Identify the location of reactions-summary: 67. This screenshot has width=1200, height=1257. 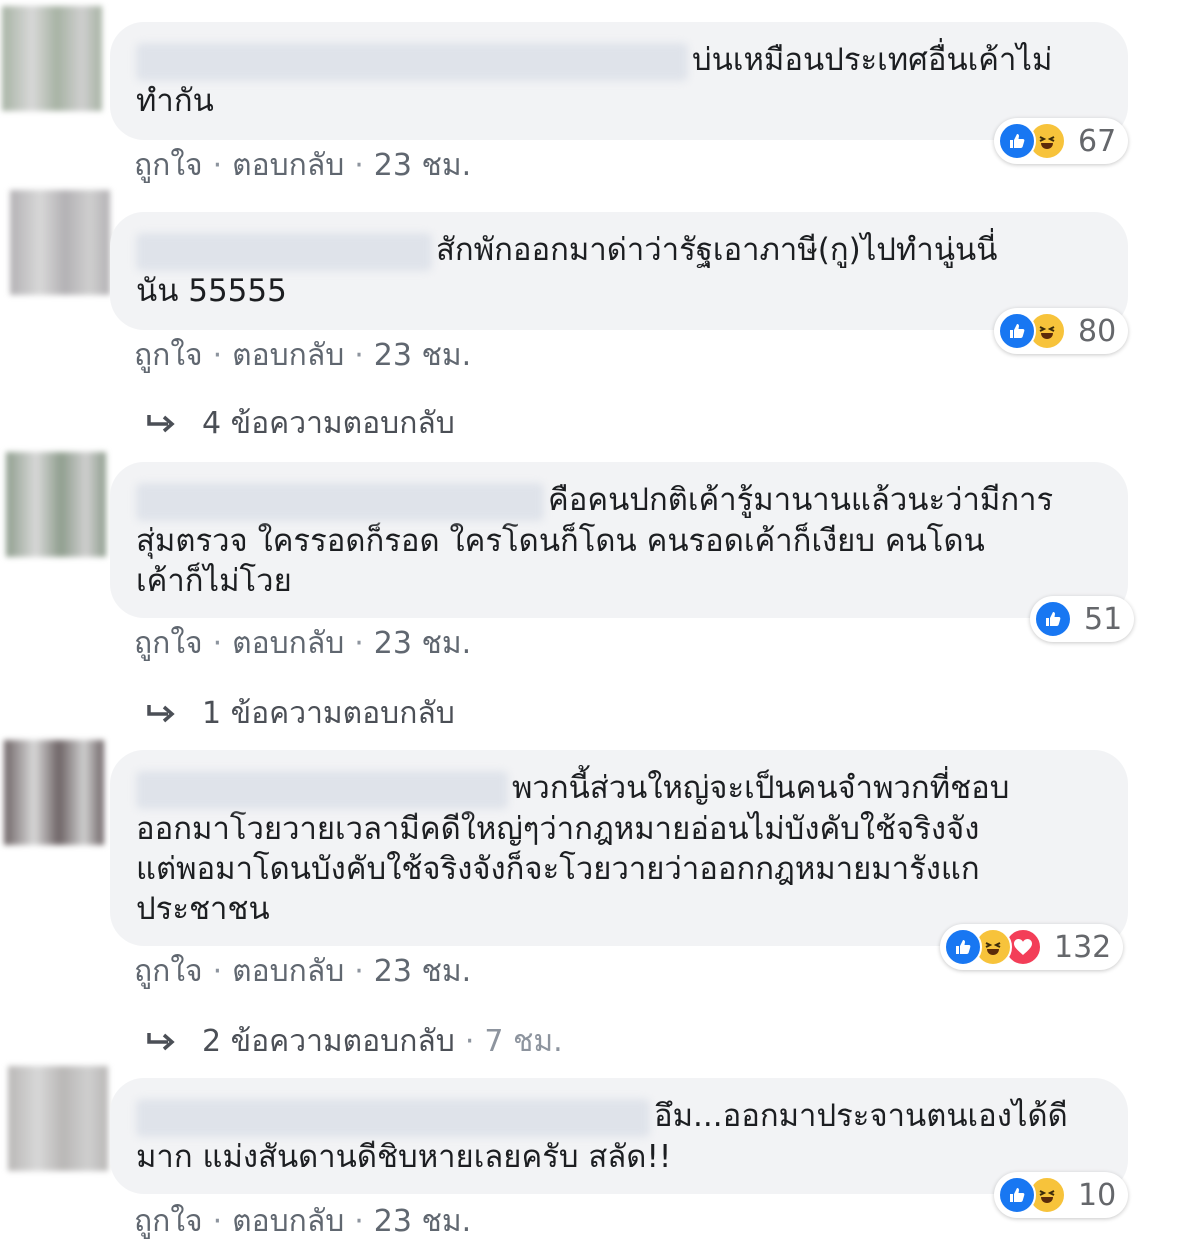
(1061, 141).